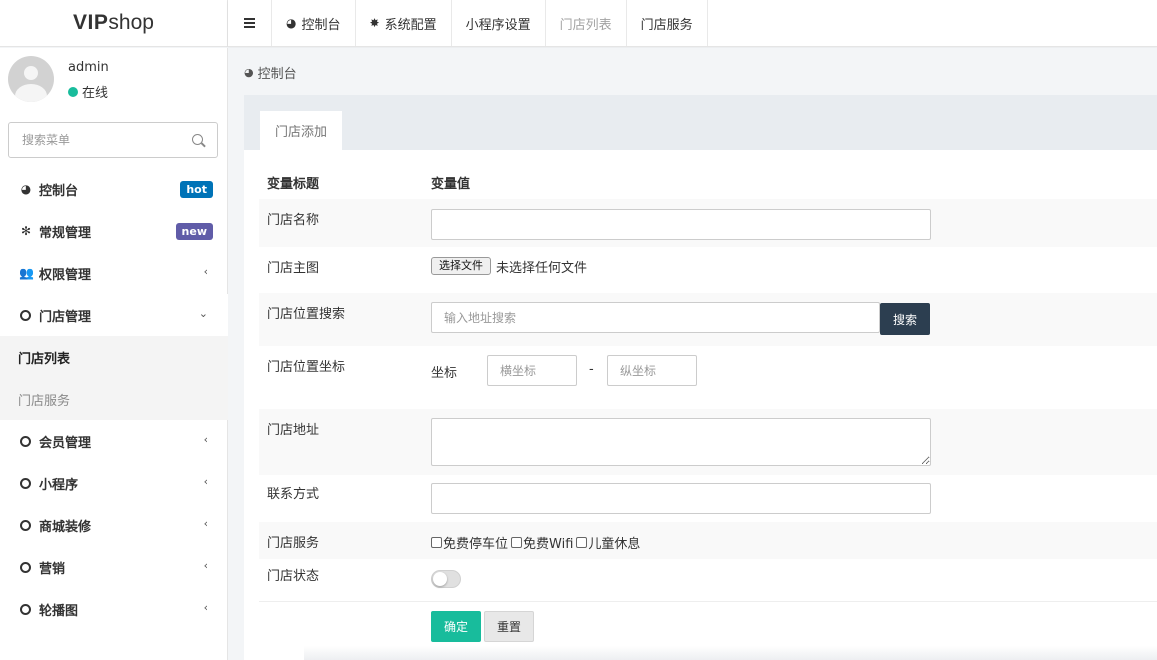 This screenshot has width=1157, height=660. What do you see at coordinates (131, 22) in the screenshot?
I see `logo-light: shop` at bounding box center [131, 22].